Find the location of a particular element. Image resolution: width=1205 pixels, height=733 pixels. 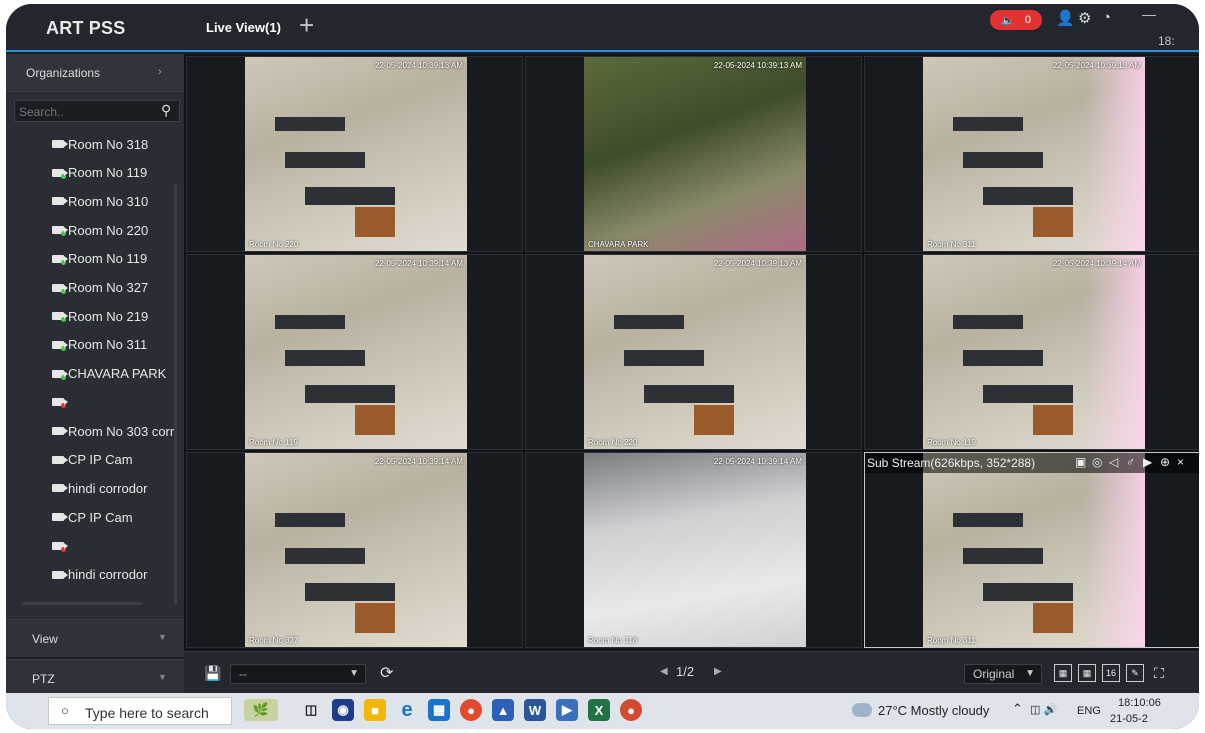

language-indicator: ENG is located at coordinates (1089, 711).